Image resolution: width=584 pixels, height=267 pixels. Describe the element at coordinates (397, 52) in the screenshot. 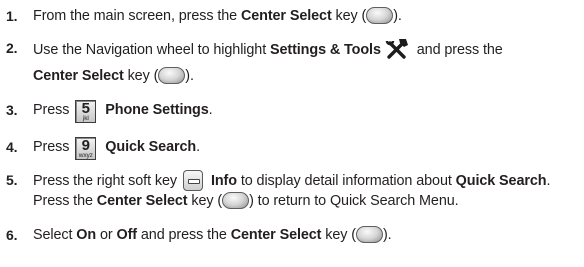

I see `settings-tools-icon` at that location.